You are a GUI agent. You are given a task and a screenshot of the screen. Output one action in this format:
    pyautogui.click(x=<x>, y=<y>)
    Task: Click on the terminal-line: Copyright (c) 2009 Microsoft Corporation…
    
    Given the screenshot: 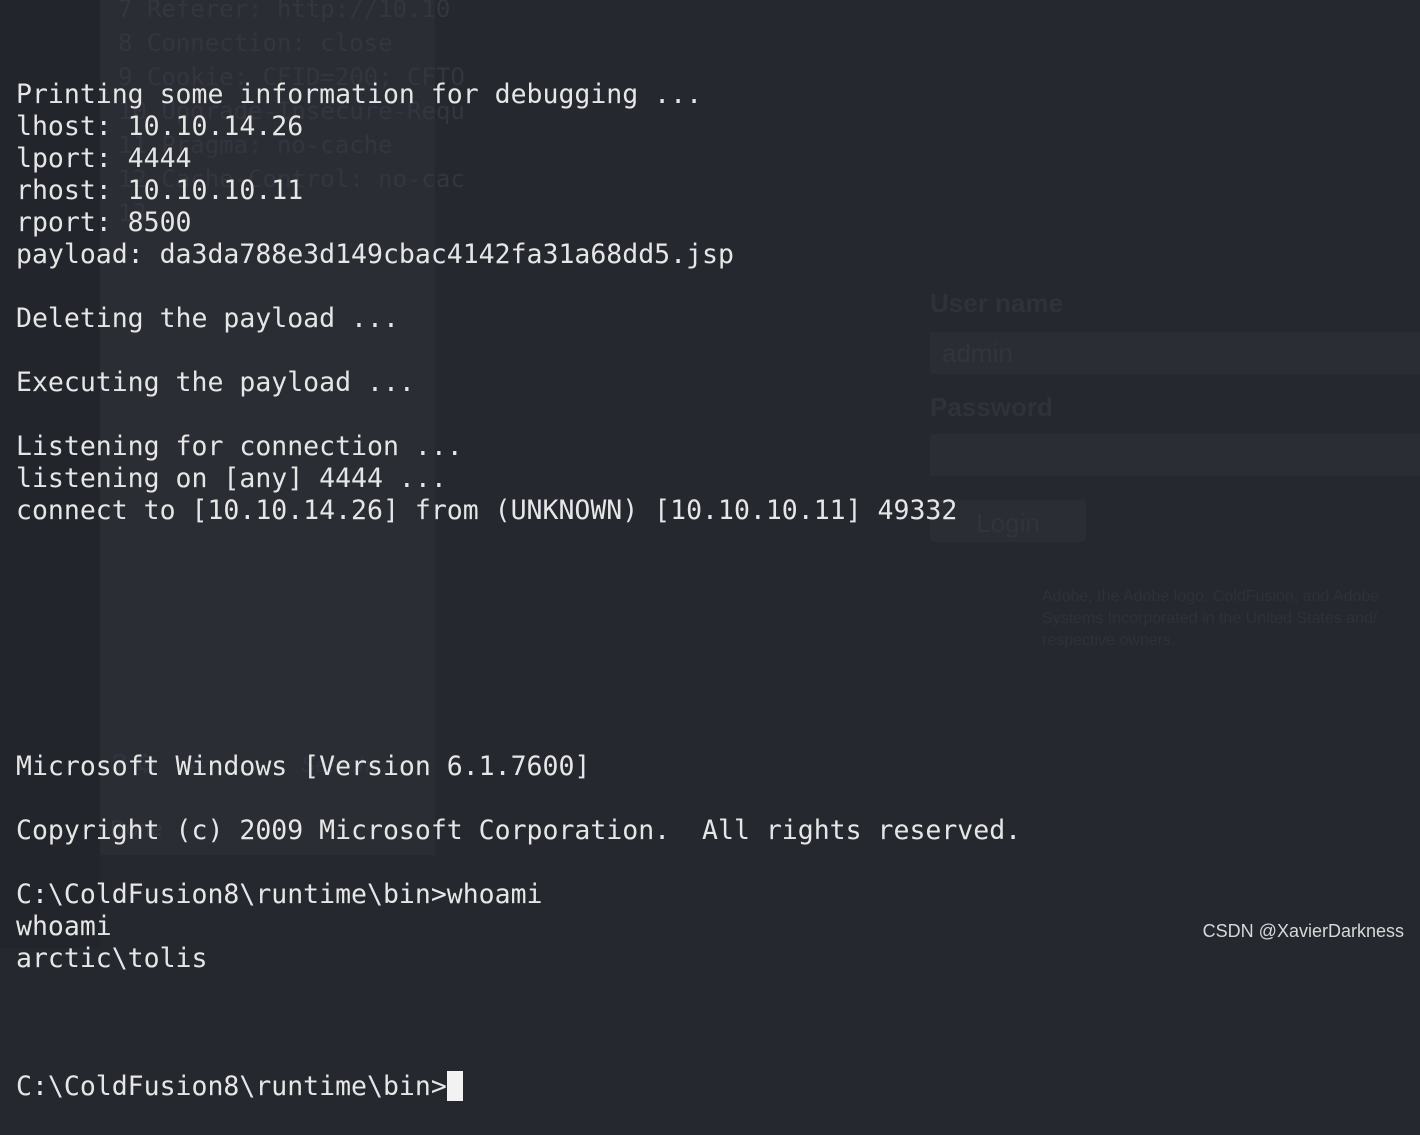 What is the action you would take?
    pyautogui.click(x=519, y=830)
    